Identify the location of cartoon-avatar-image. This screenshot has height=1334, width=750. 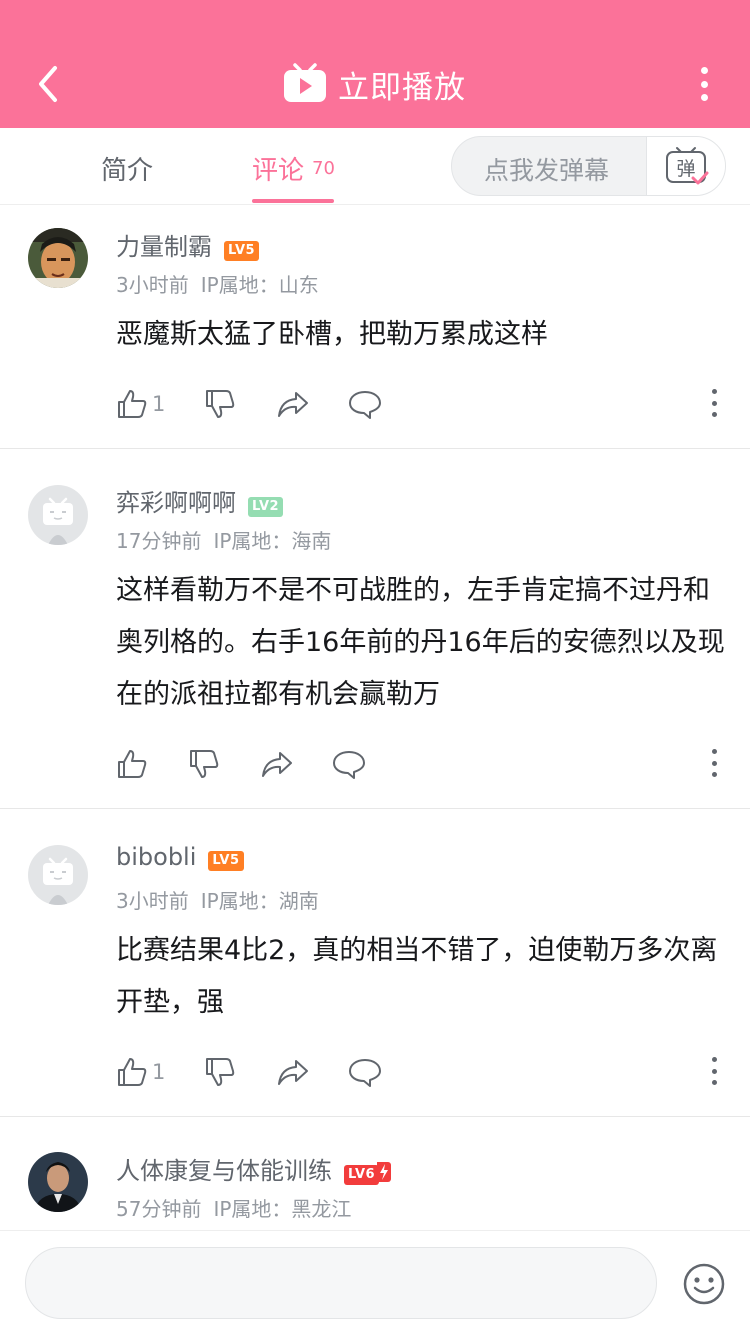
(58, 258).